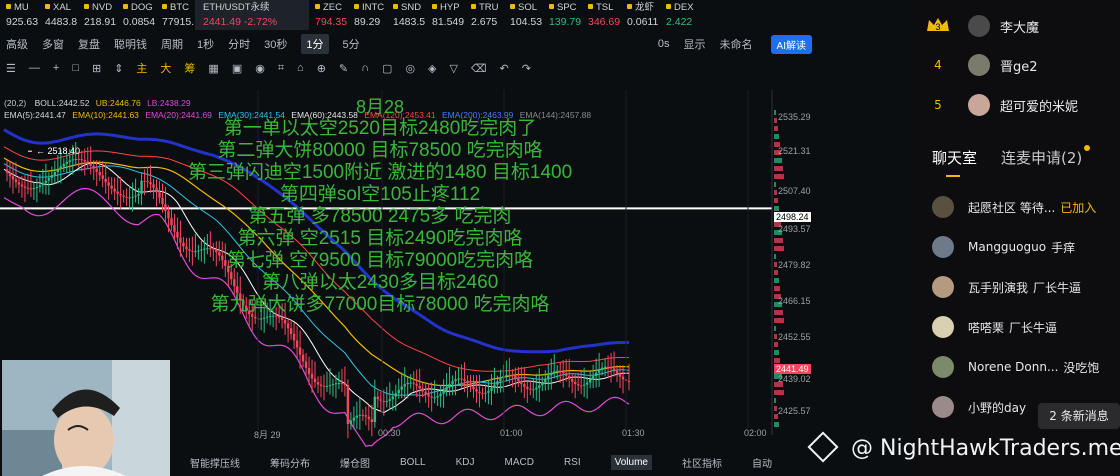 The image size is (1120, 476). Describe the element at coordinates (454, 68) in the screenshot. I see `filter-icon: ▽` at that location.